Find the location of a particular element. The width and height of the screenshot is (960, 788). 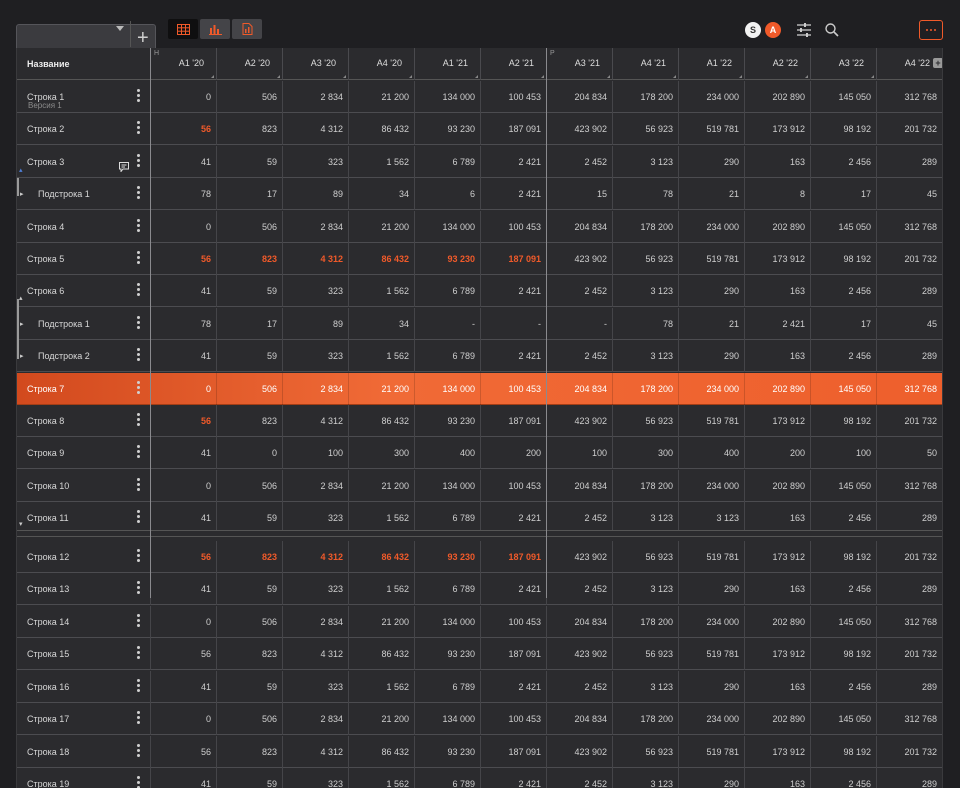

column-header: A4 '21 is located at coordinates (645, 64).